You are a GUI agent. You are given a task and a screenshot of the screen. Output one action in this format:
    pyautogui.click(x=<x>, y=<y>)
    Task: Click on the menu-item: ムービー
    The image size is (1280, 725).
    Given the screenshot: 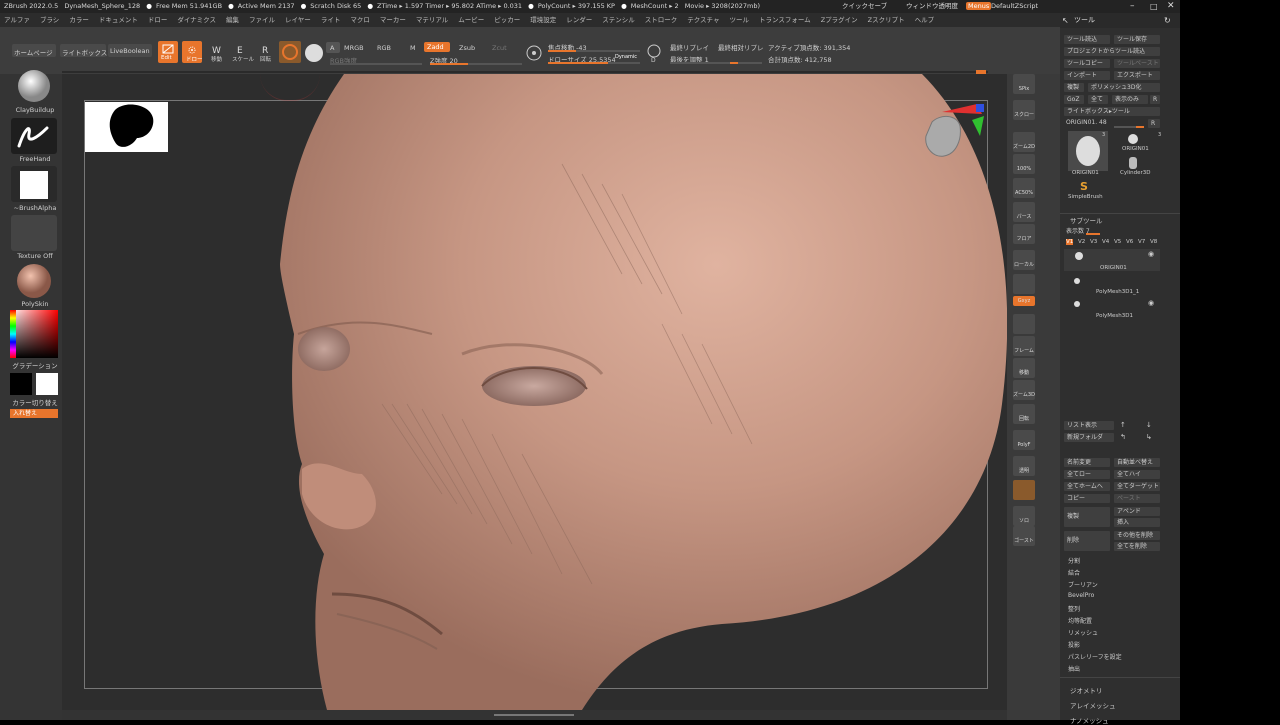 What is the action you would take?
    pyautogui.click(x=471, y=20)
    